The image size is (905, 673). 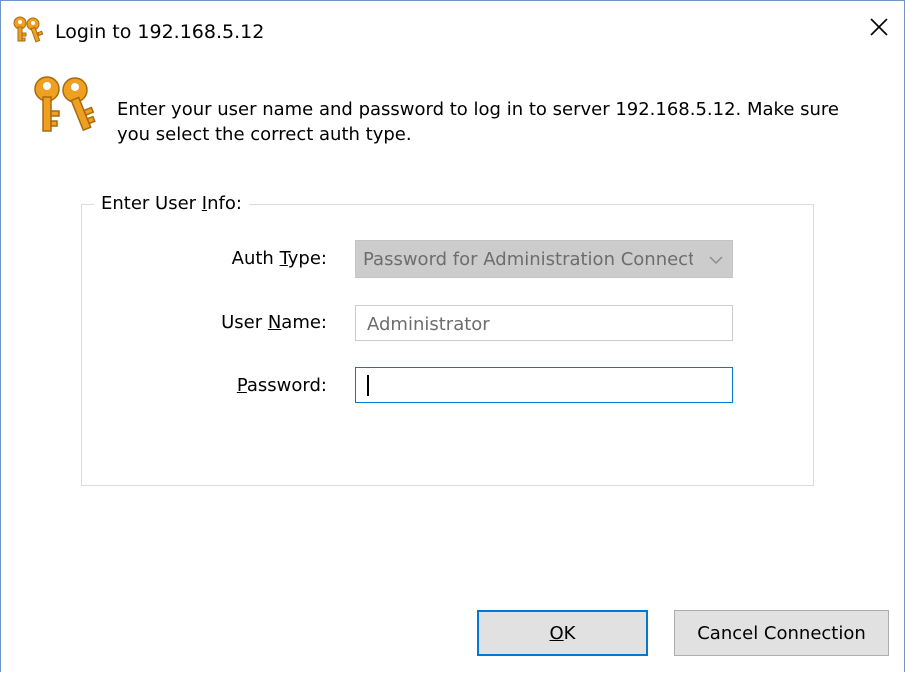 I want to click on group-label: Enter User Info:, so click(x=171, y=203).